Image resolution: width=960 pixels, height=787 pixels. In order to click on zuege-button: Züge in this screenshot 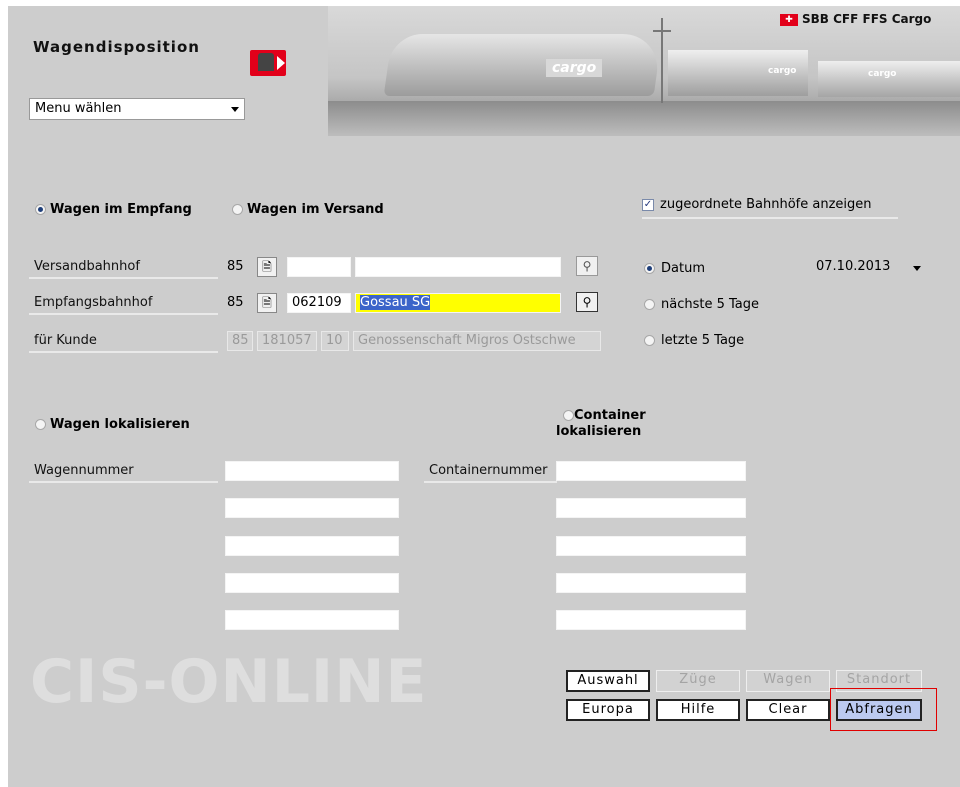, I will do `click(698, 681)`.